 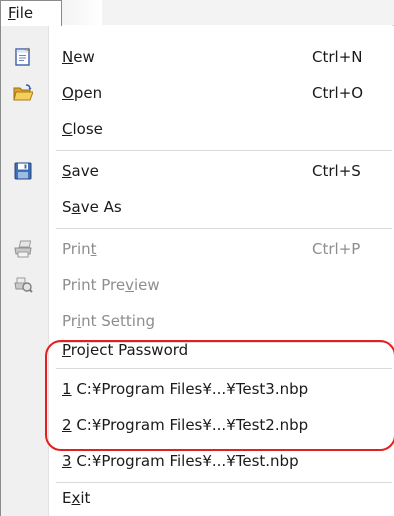 I want to click on label-text: Pr, so click(x=69, y=321).